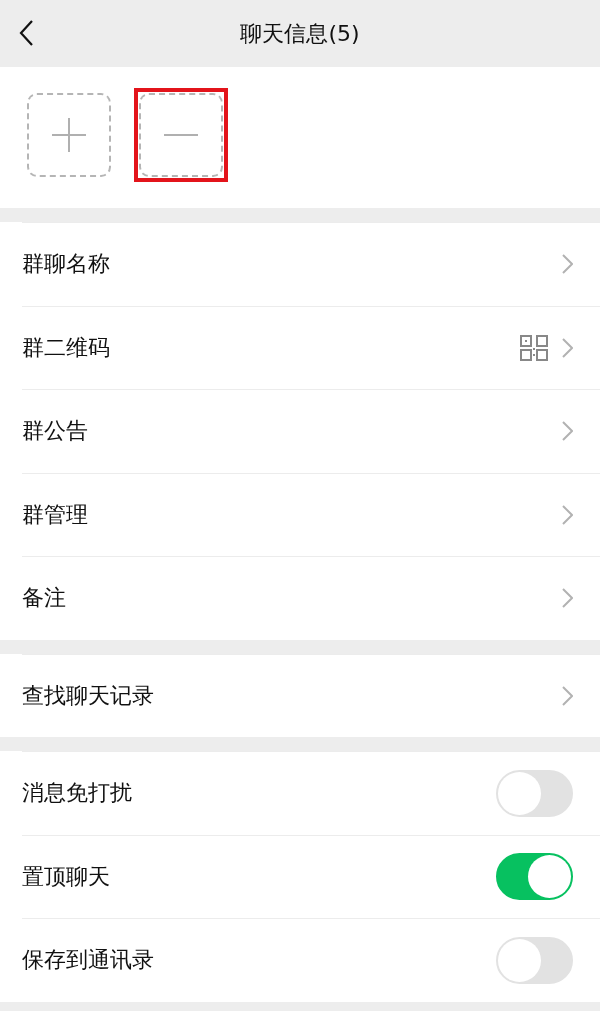 The width and height of the screenshot is (600, 1011). I want to click on add-member-button, so click(69, 135).